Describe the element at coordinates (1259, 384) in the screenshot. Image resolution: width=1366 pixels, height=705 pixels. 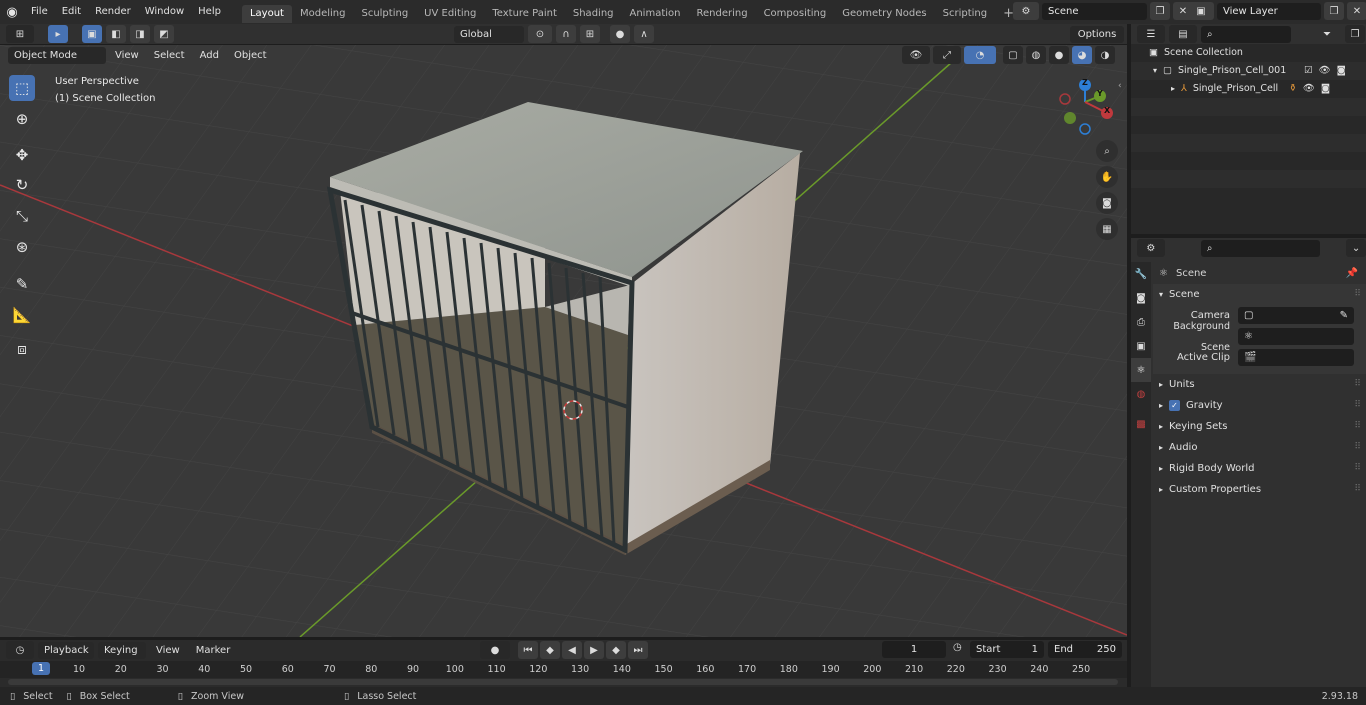
I see `panel-units: ▸ Units ⠿` at that location.